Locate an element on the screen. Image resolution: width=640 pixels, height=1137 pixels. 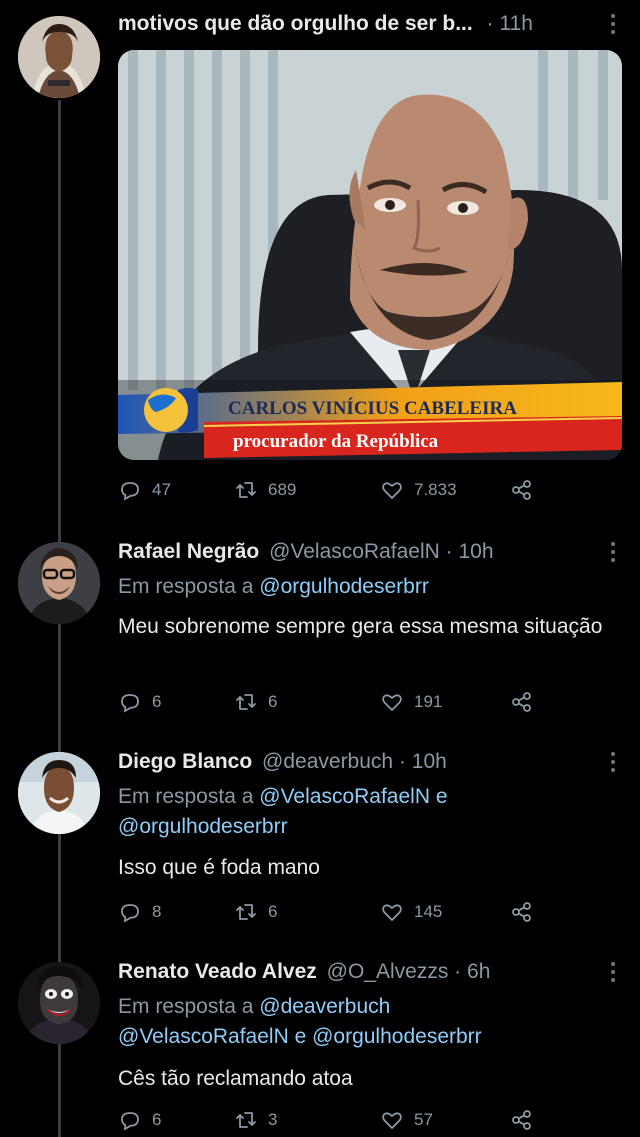
like-button: 7.833 is located at coordinates (418, 490).